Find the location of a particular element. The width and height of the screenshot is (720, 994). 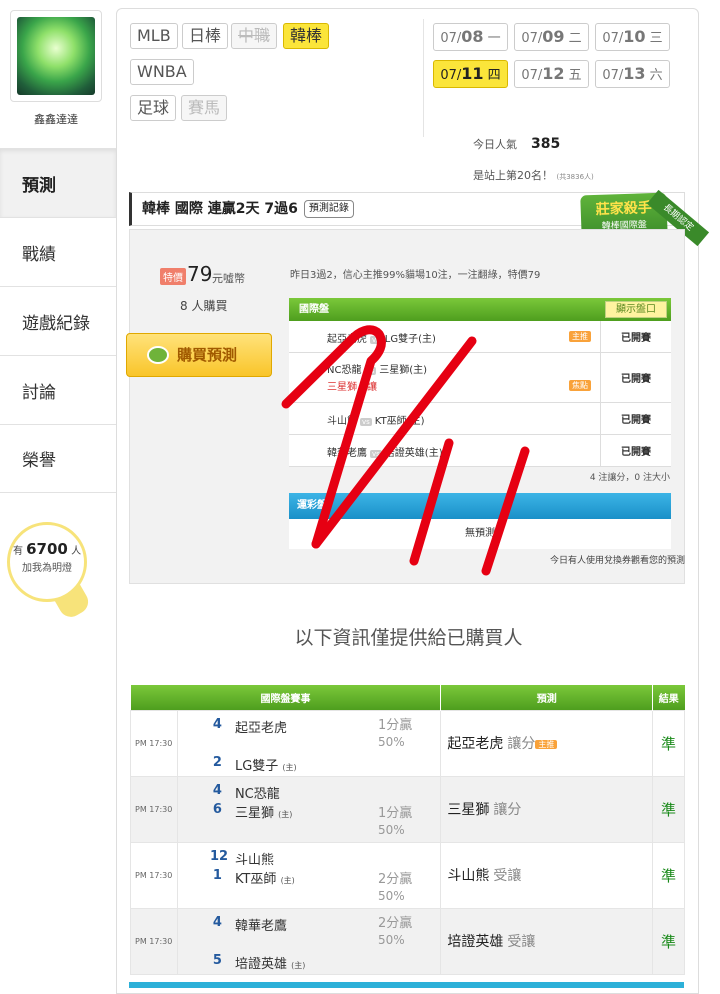

date-tab-0713: 07/13 六 is located at coordinates (632, 74).